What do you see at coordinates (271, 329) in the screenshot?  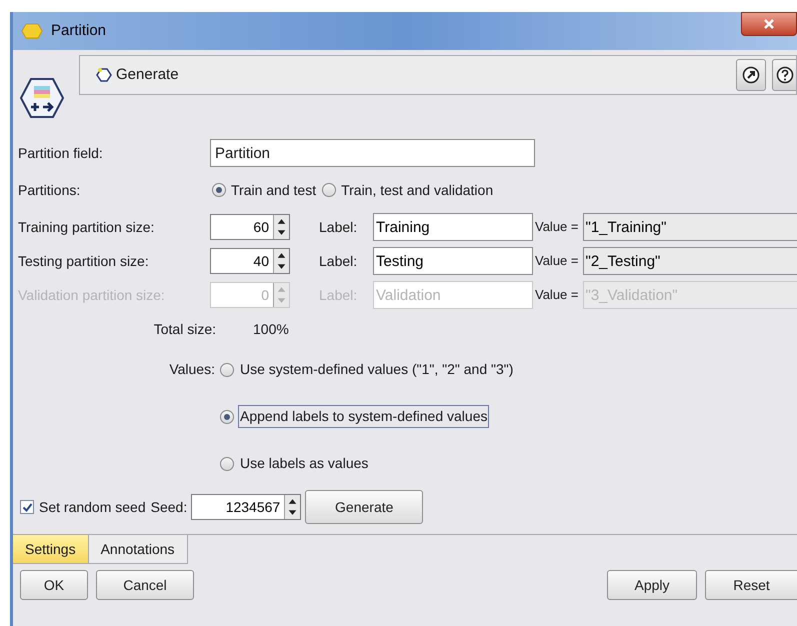 I see `total-value: 100%` at bounding box center [271, 329].